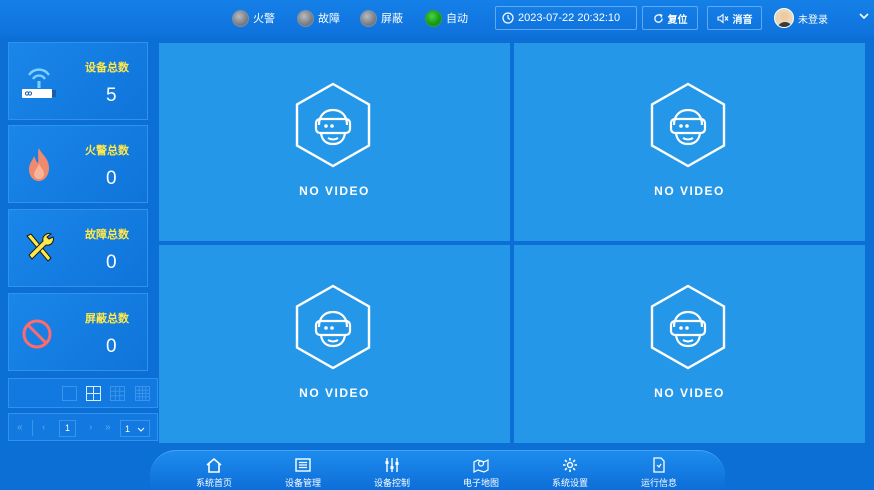  Describe the element at coordinates (569, 483) in the screenshot. I see `nav-settings-label: 系统设置` at that location.